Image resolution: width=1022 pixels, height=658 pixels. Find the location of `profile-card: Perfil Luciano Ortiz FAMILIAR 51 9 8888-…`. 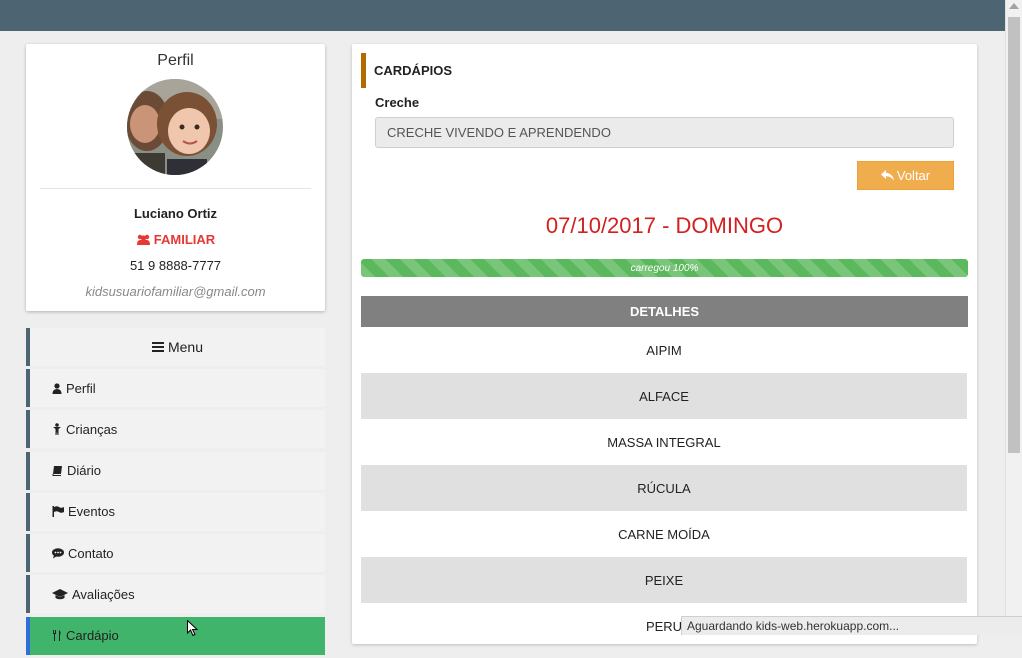

profile-card: Perfil Luciano Ortiz FAMILIAR 51 9 8888-… is located at coordinates (175, 177).